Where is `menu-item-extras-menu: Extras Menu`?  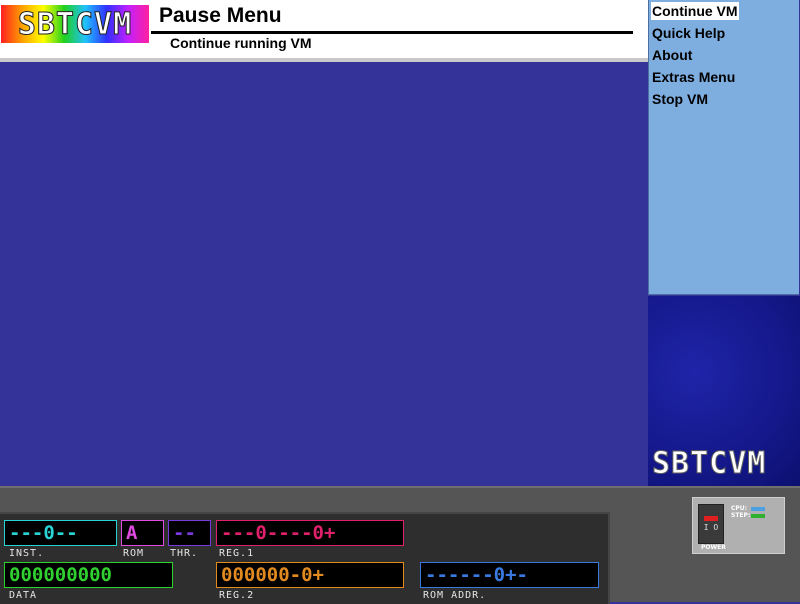
menu-item-extras-menu: Extras Menu is located at coordinates (693, 77).